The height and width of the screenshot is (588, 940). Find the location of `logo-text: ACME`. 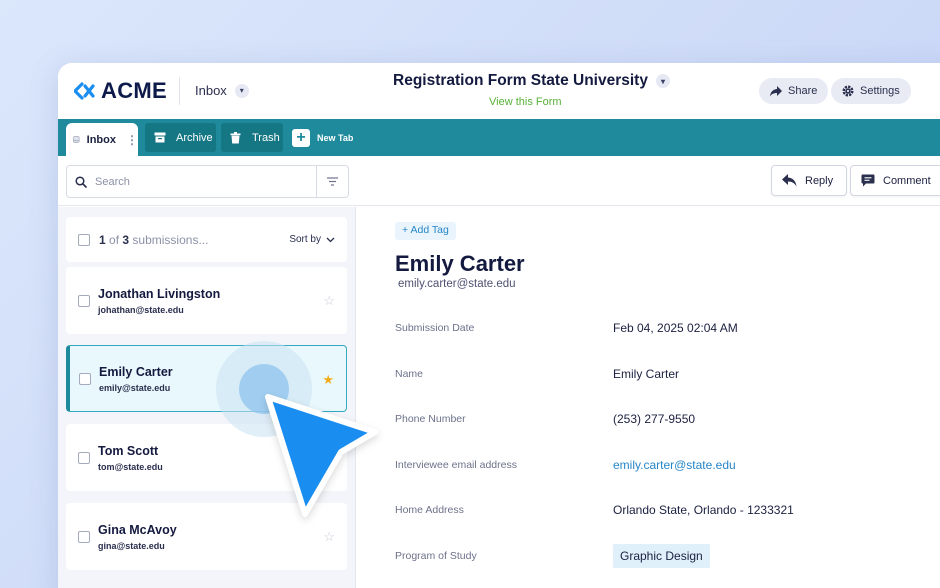

logo-text: ACME is located at coordinates (134, 90).